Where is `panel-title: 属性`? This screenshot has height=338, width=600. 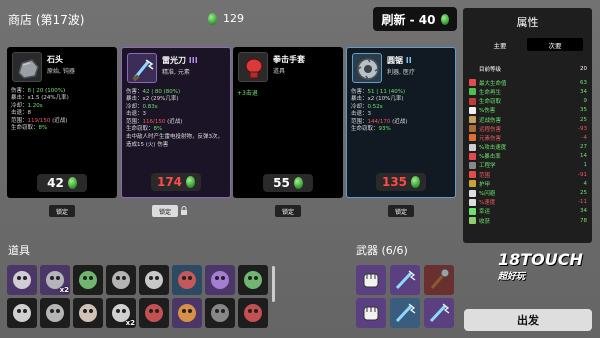
panel-title: 属性 is located at coordinates (527, 22).